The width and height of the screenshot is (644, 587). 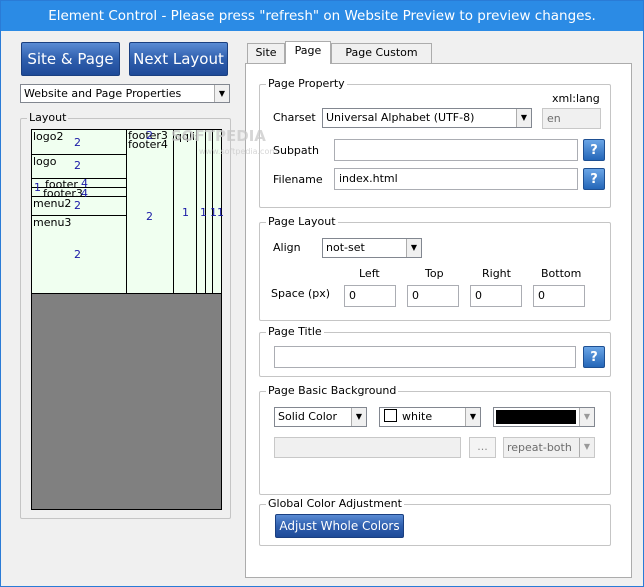 I want to click on subpath-help-button: ?, so click(x=594, y=150).